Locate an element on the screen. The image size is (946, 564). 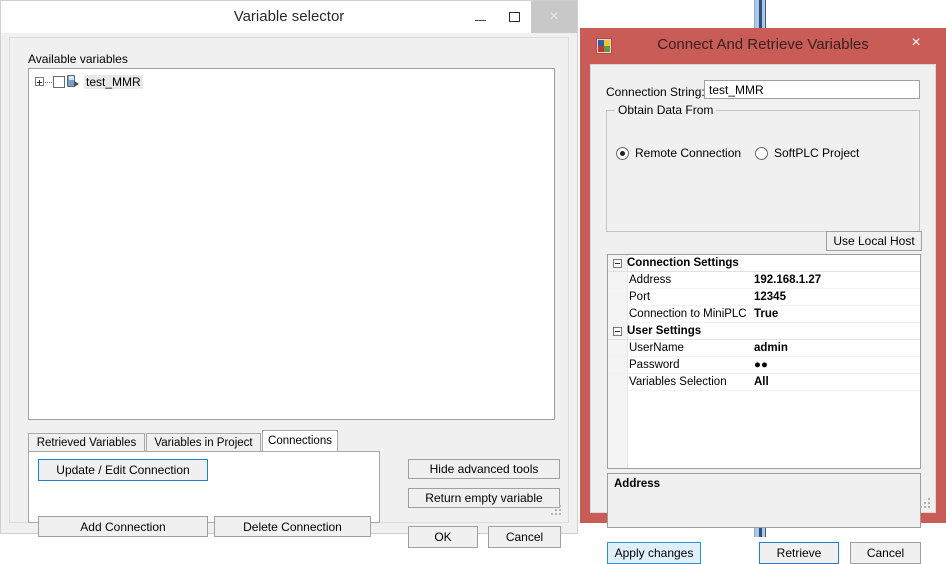
property-row: Variables Selection All is located at coordinates (764, 382).